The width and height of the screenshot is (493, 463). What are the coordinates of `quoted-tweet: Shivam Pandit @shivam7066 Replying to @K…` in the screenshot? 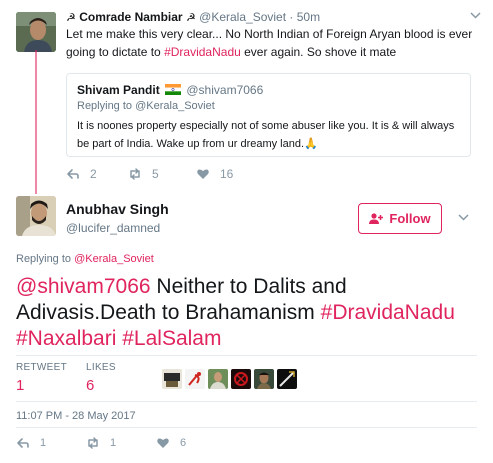 It's located at (268, 115).